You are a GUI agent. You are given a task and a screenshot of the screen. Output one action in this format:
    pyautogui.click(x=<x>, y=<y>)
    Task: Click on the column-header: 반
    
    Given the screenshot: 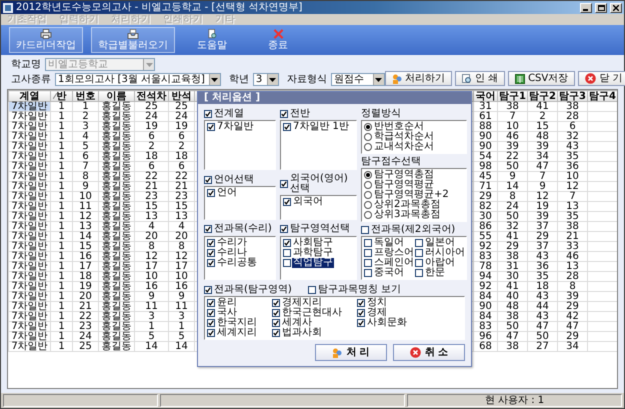 What is the action you would take?
    pyautogui.click(x=61, y=96)
    